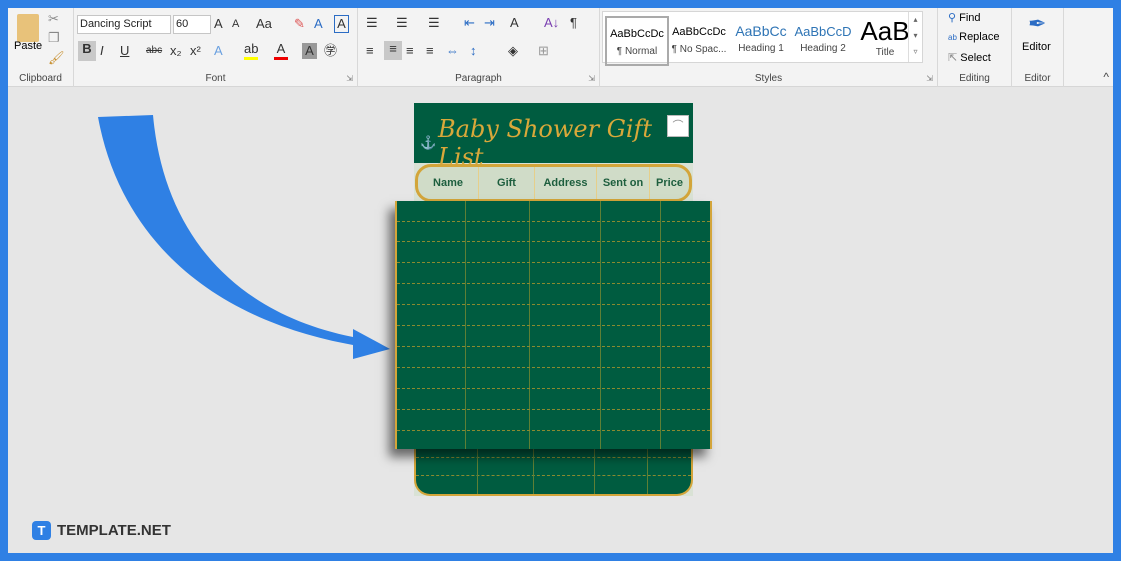 The width and height of the screenshot is (1121, 561). I want to click on title-band: Baby Shower Gift List ⚓ ⌒, so click(553, 137).